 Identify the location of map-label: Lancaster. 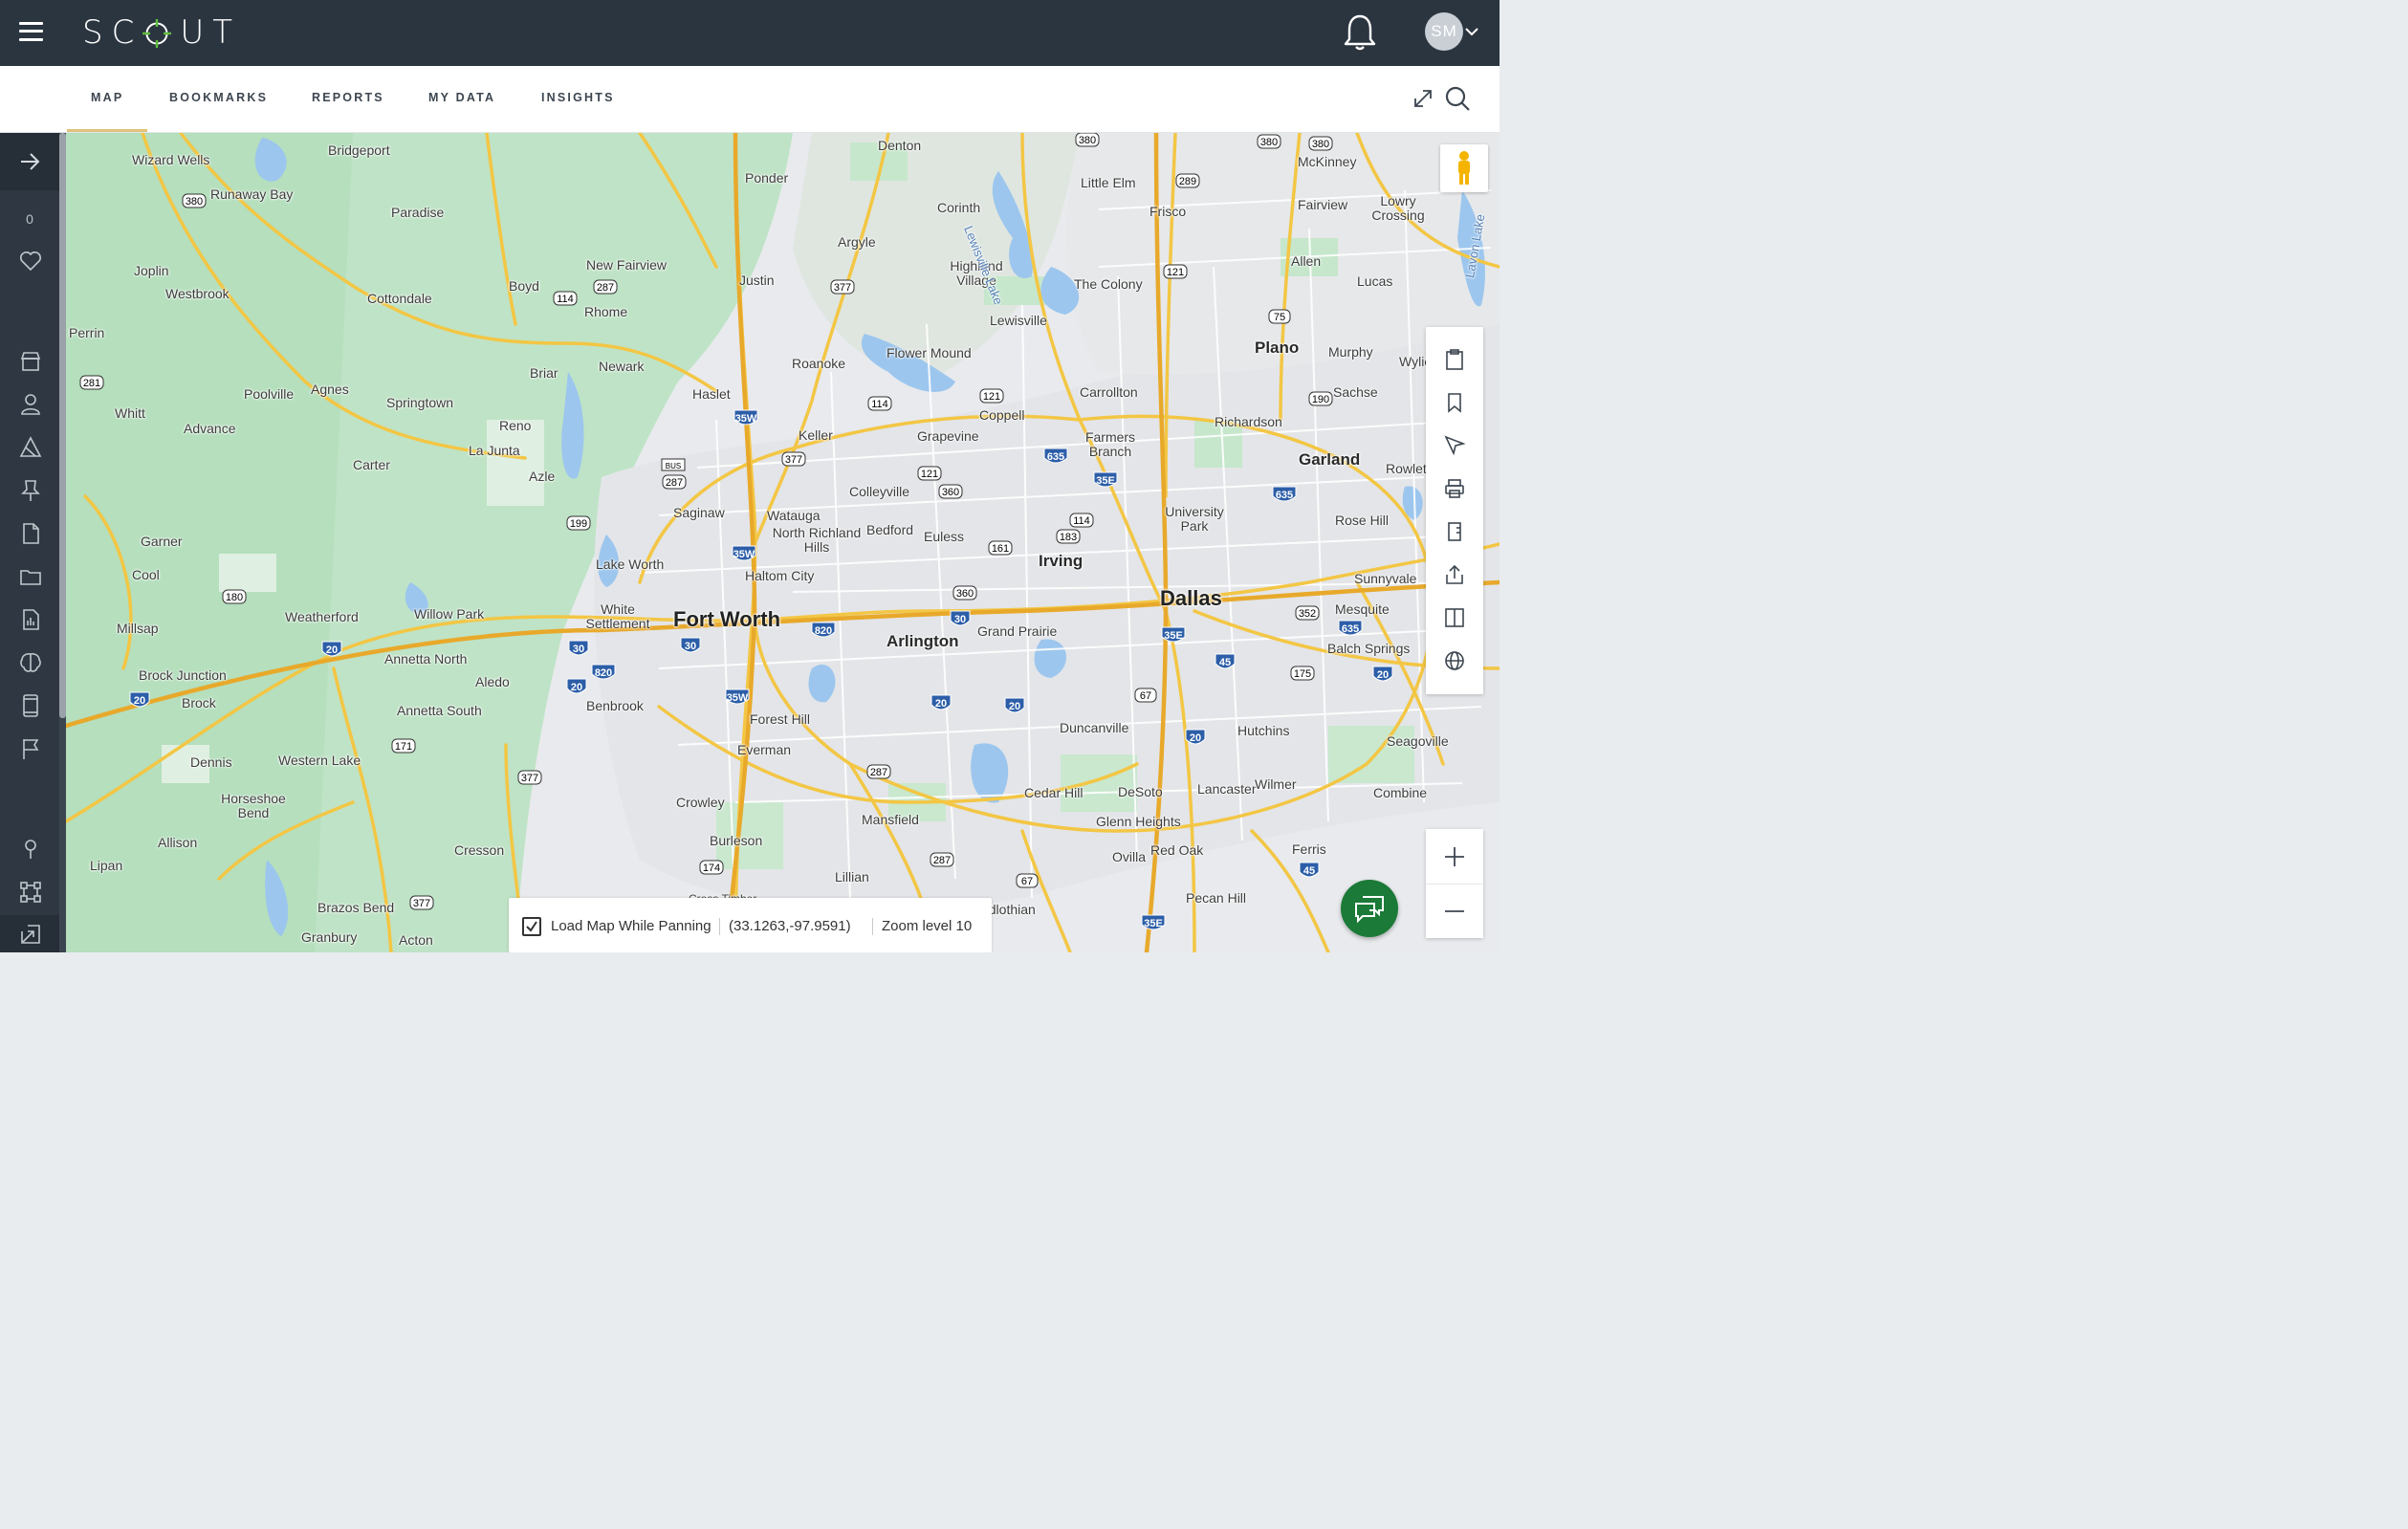
(1227, 789).